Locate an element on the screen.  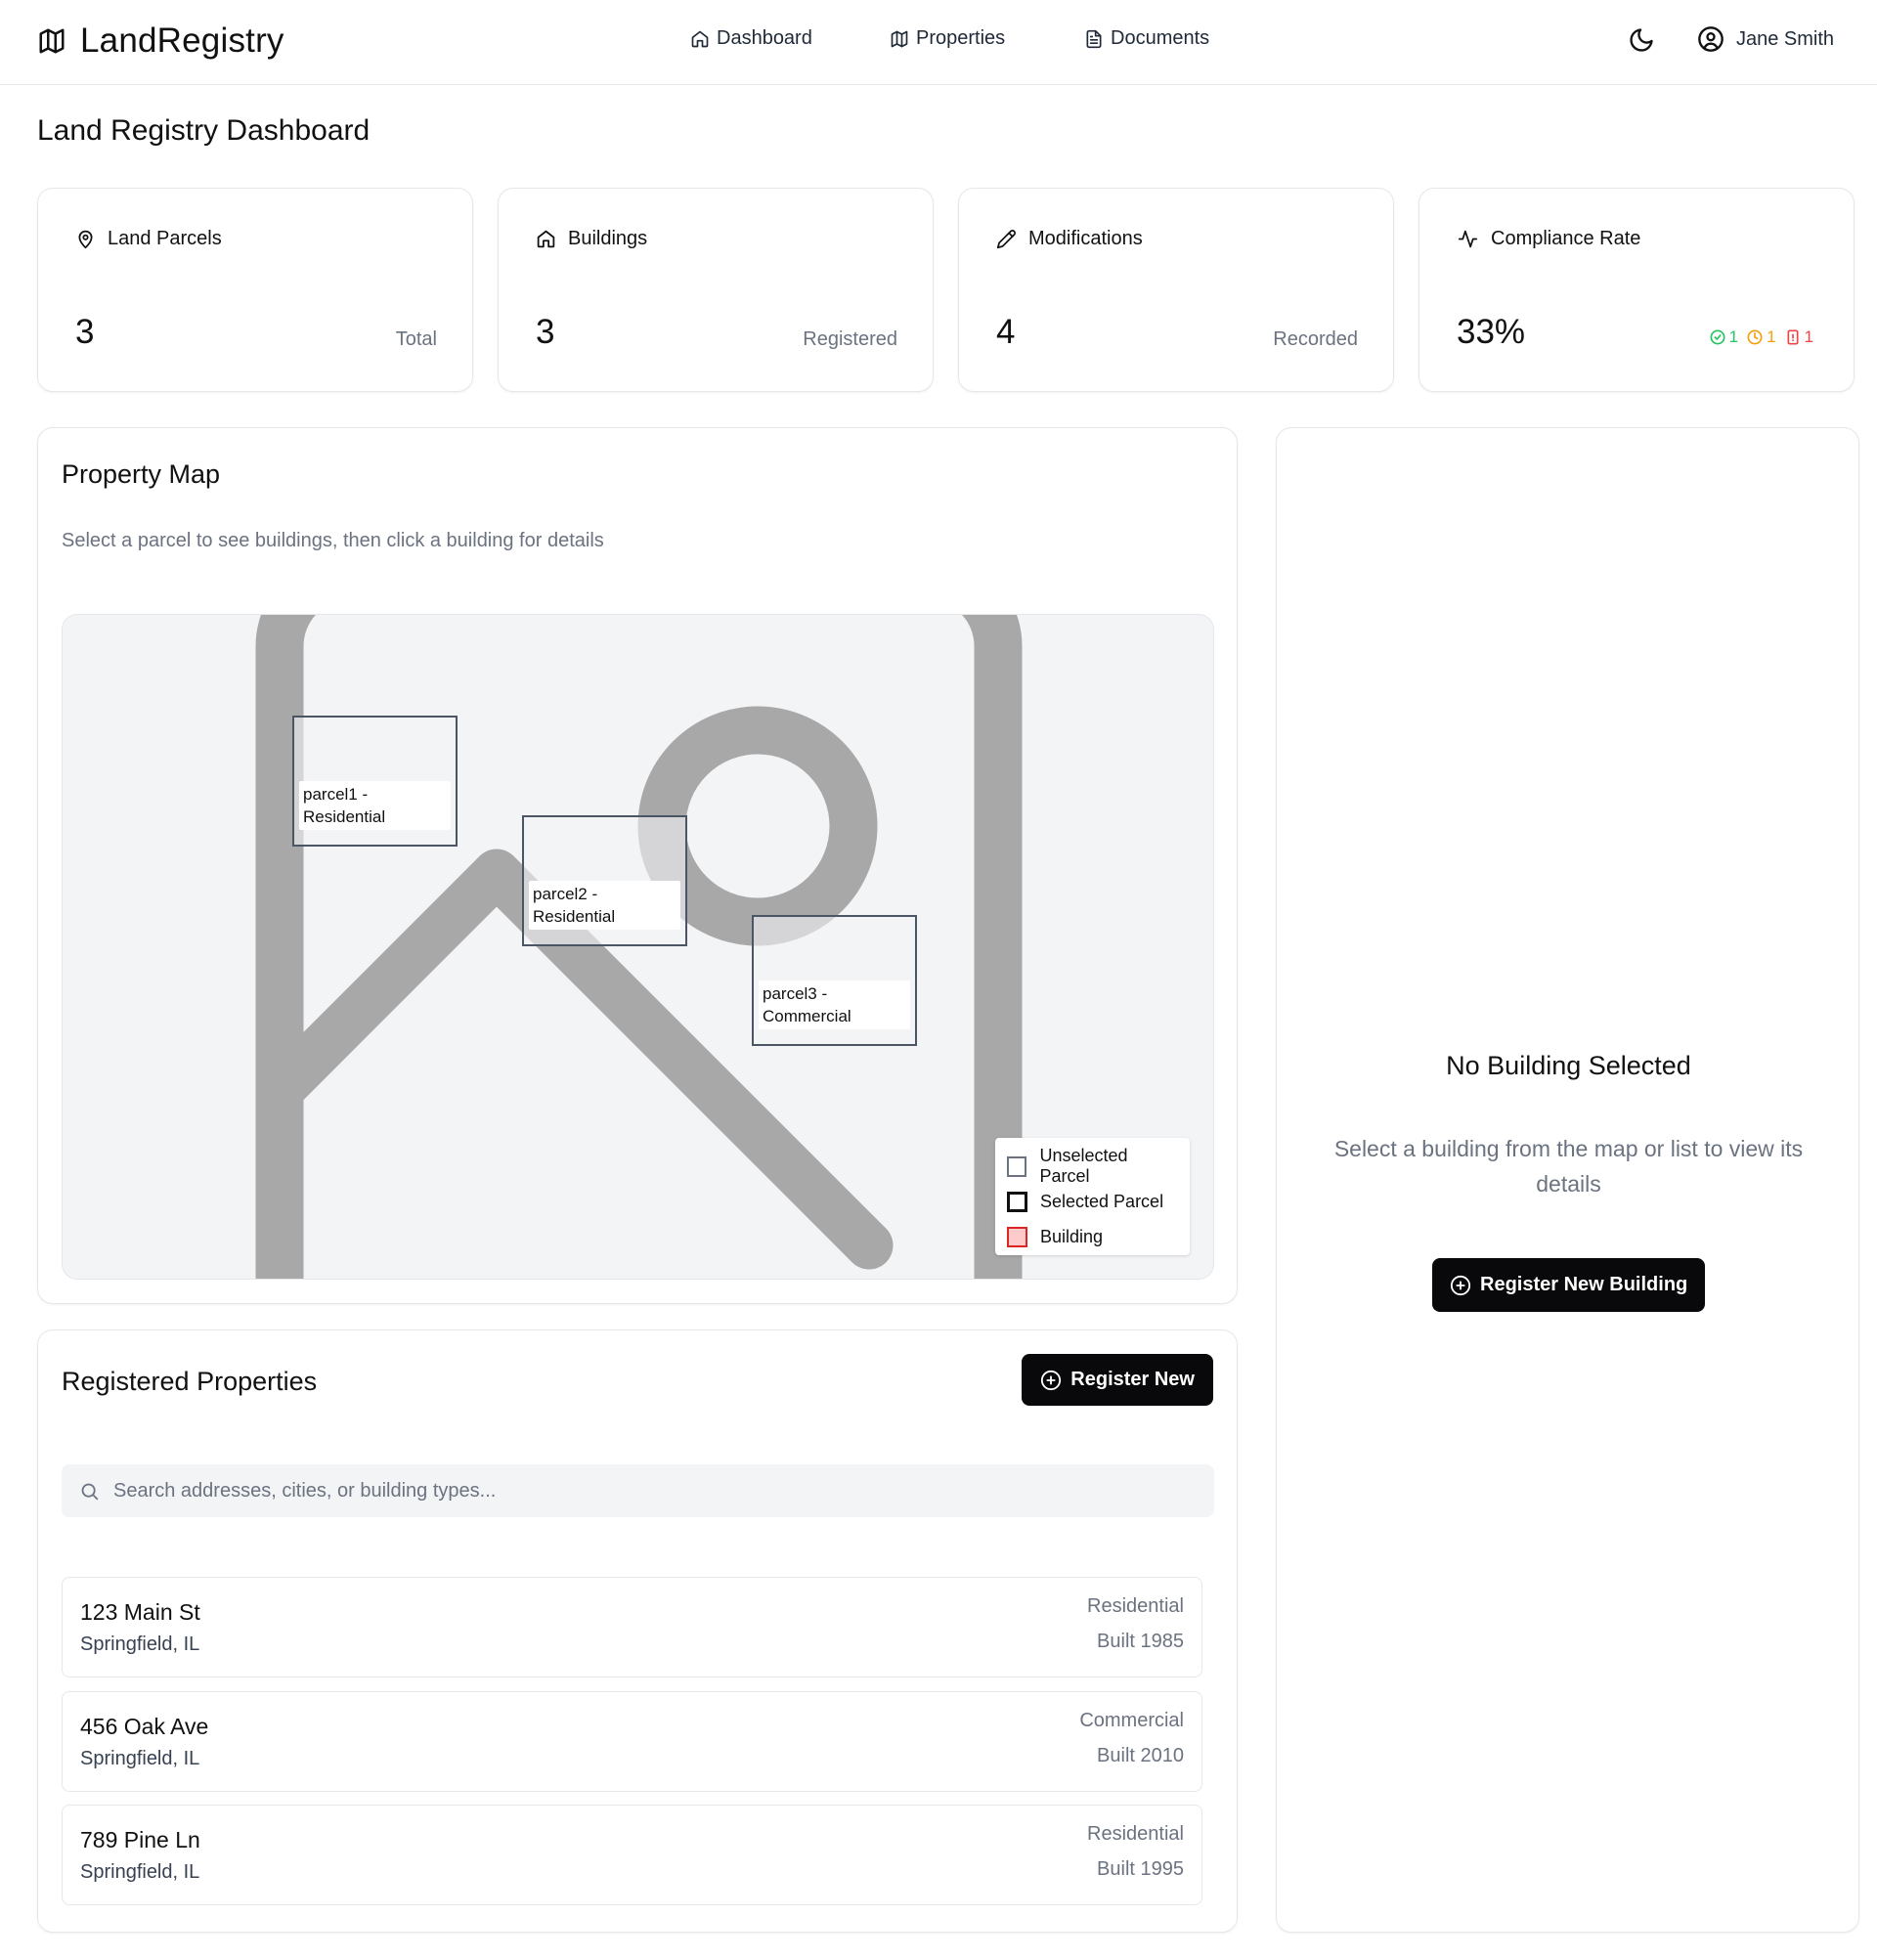
map-pin-icon is located at coordinates (85, 239).